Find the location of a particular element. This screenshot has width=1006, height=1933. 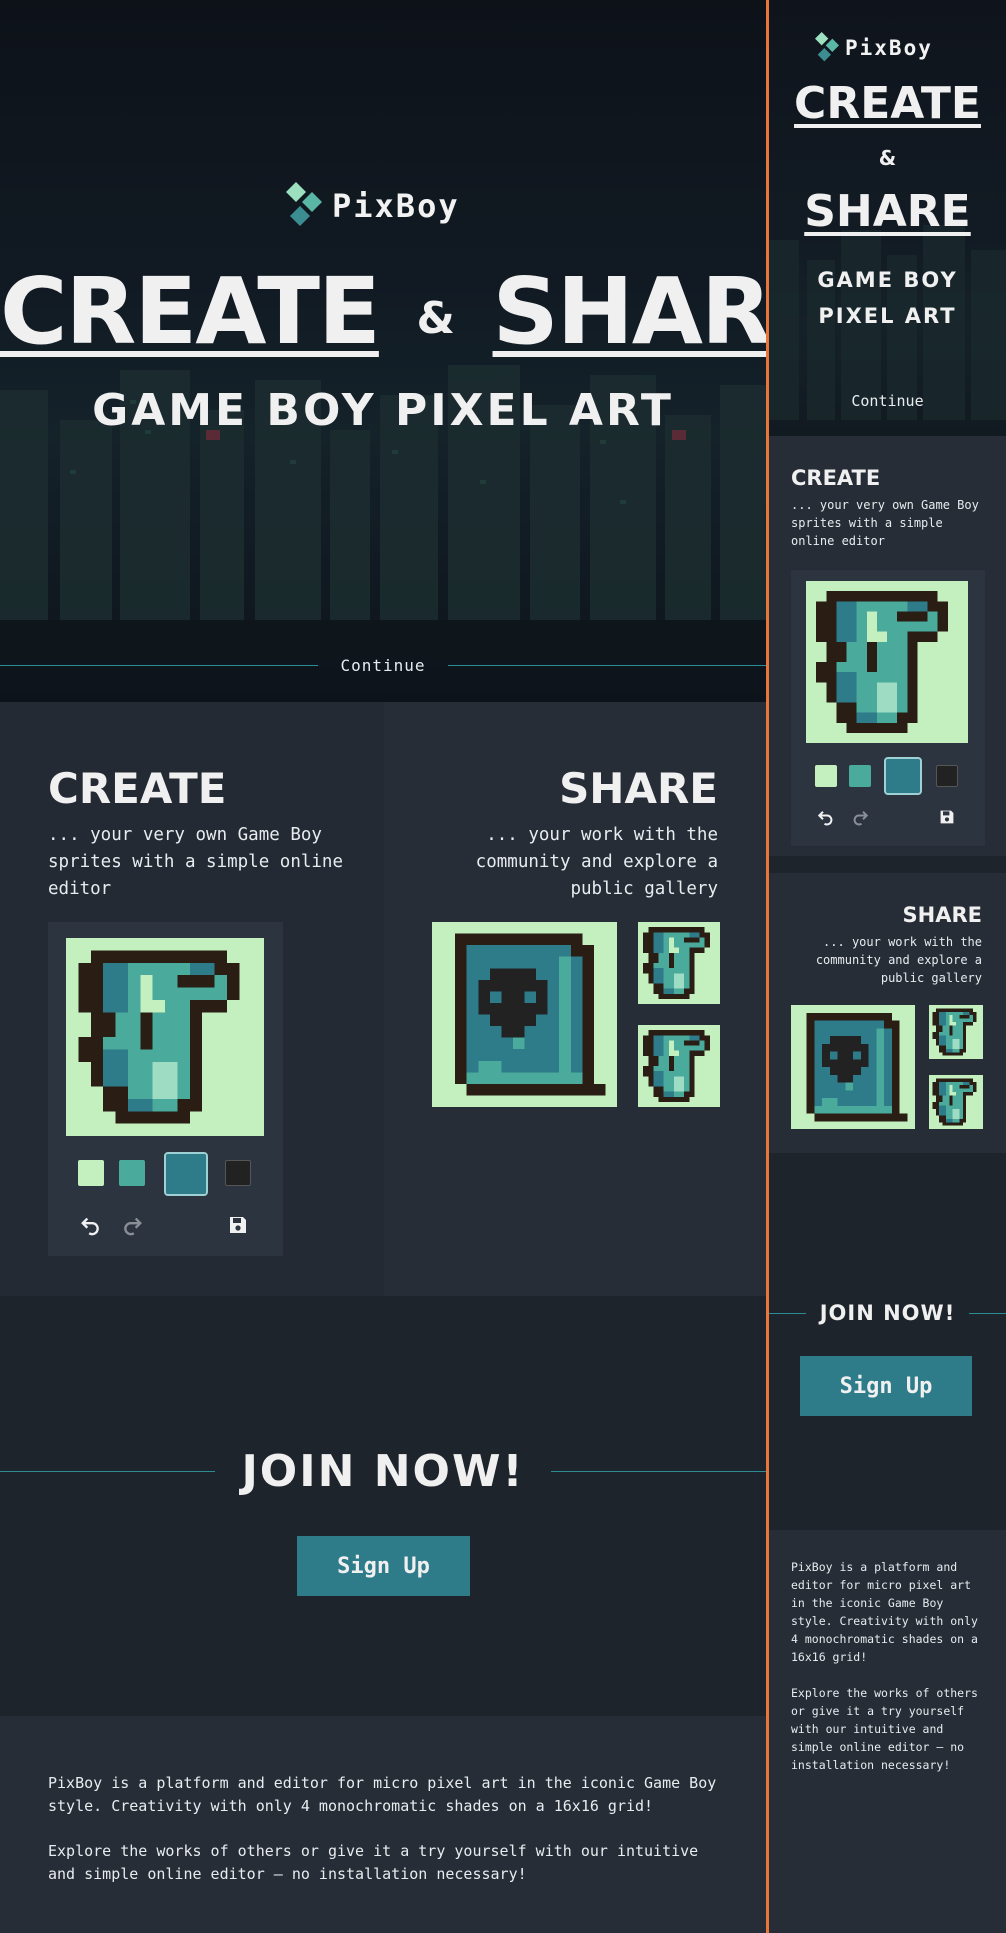

mobile-join-heading-row: JOIN NOW! is located at coordinates (887, 1313).